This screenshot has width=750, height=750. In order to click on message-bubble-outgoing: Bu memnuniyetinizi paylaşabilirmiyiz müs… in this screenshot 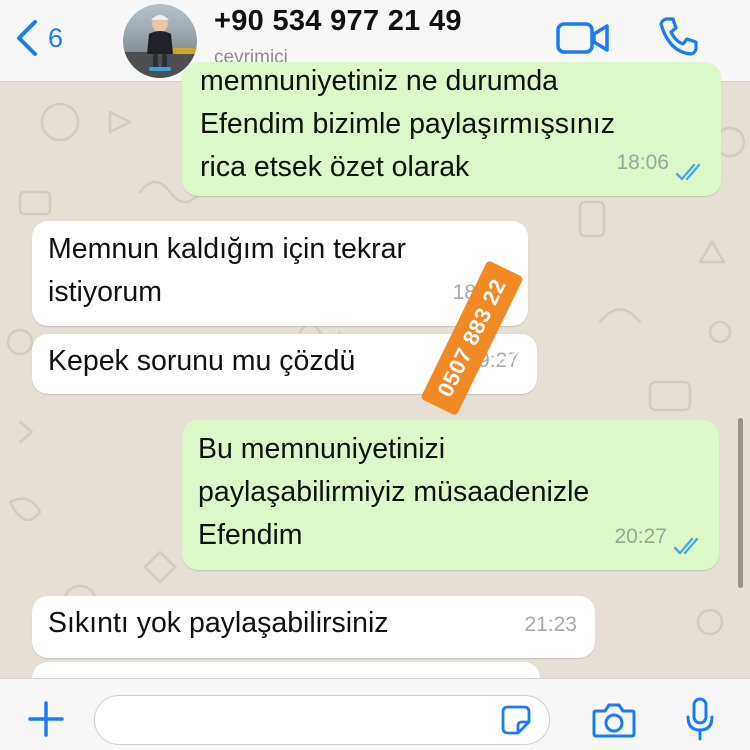, I will do `click(450, 495)`.